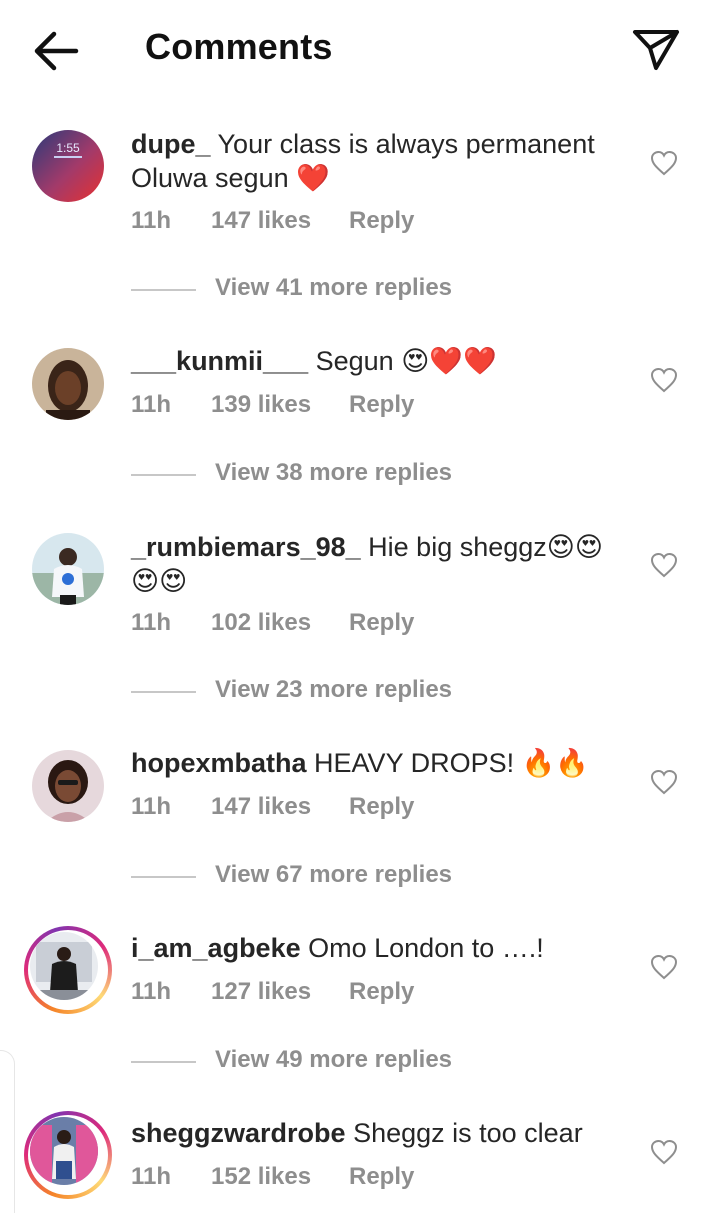 The image size is (720, 1213). Describe the element at coordinates (261, 405) in the screenshot. I see `comment-likes: 139 likes` at that location.